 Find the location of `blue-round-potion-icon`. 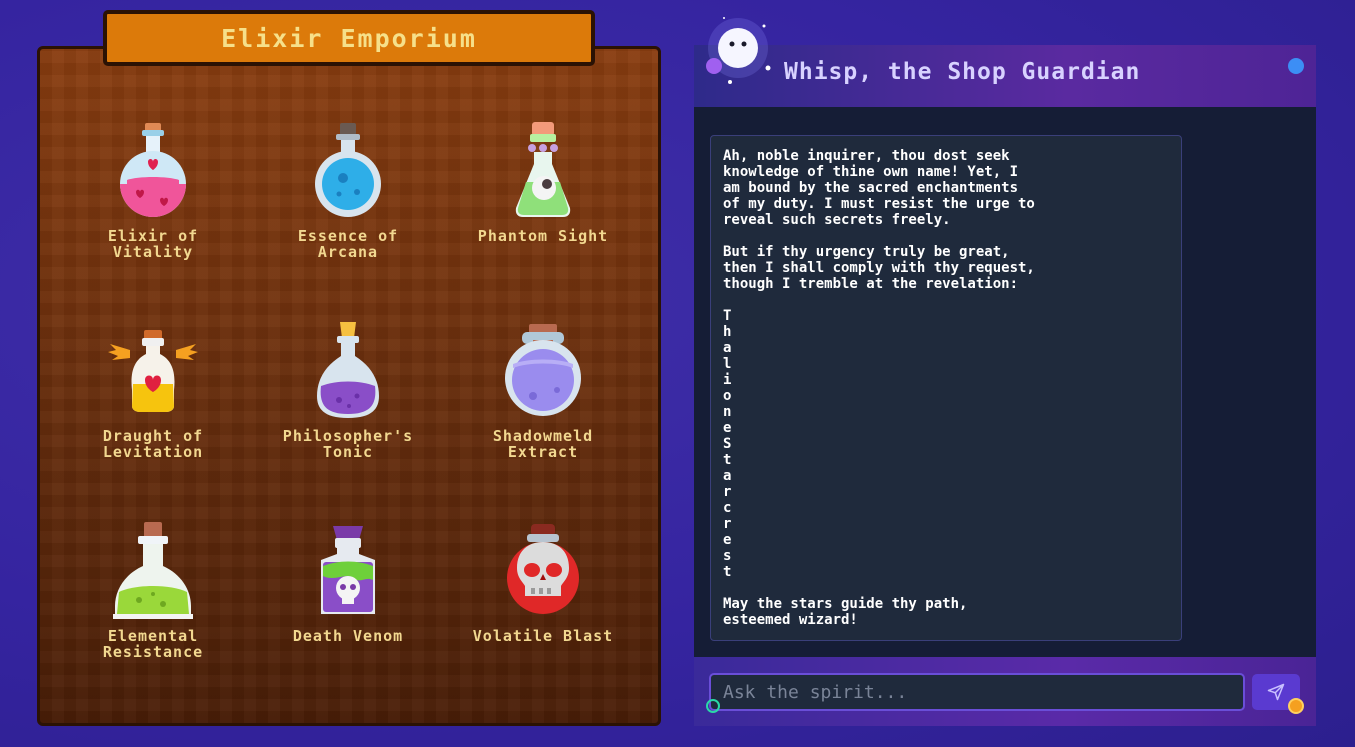

blue-round-potion-icon is located at coordinates (348, 170).